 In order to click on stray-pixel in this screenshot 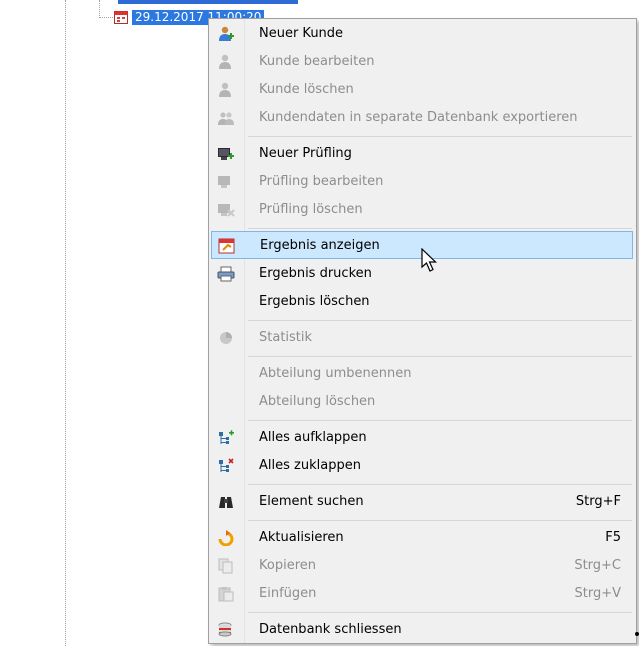, I will do `click(637, 634)`.